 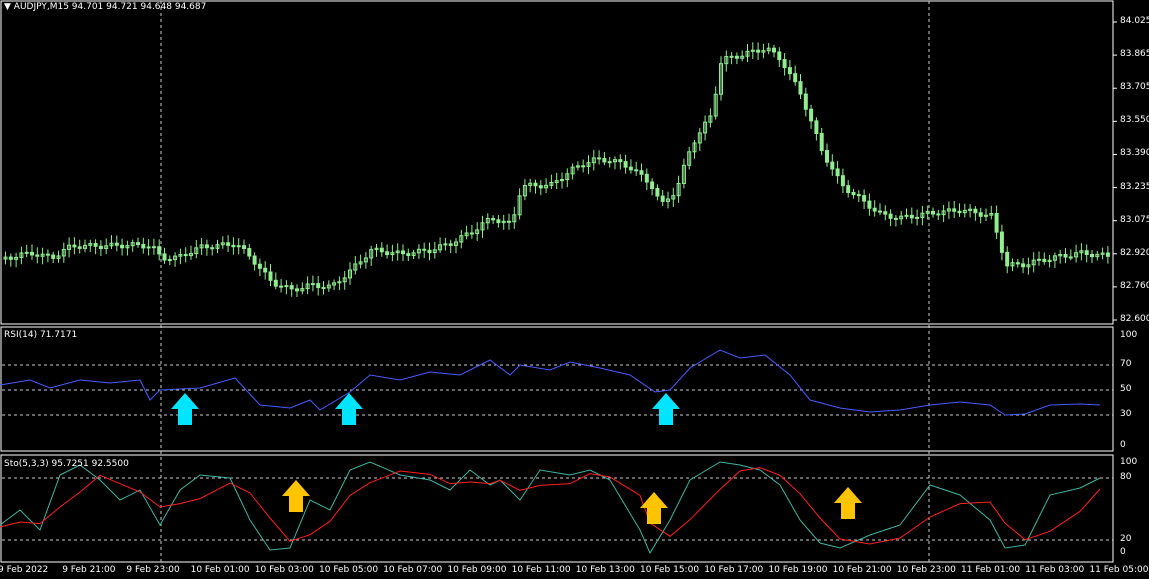 I want to click on price-tick: 82.920, so click(x=1134, y=252).